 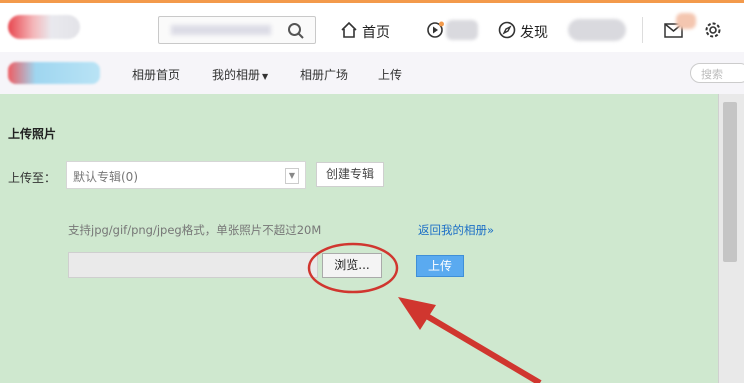 What do you see at coordinates (730, 182) in the screenshot?
I see `scrollbar-thumb` at bounding box center [730, 182].